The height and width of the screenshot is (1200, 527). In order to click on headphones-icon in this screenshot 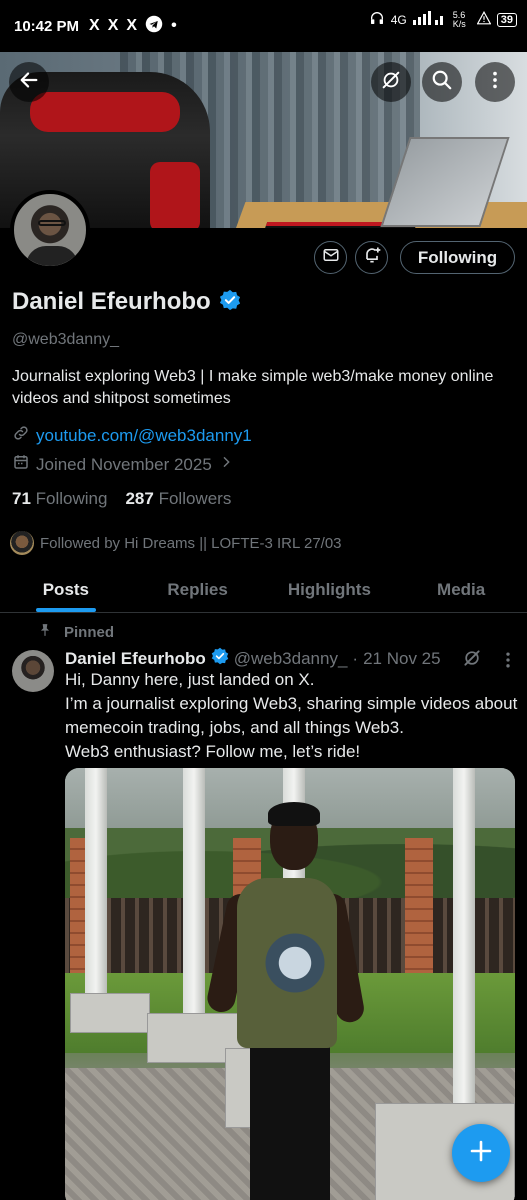, I will do `click(377, 19)`.